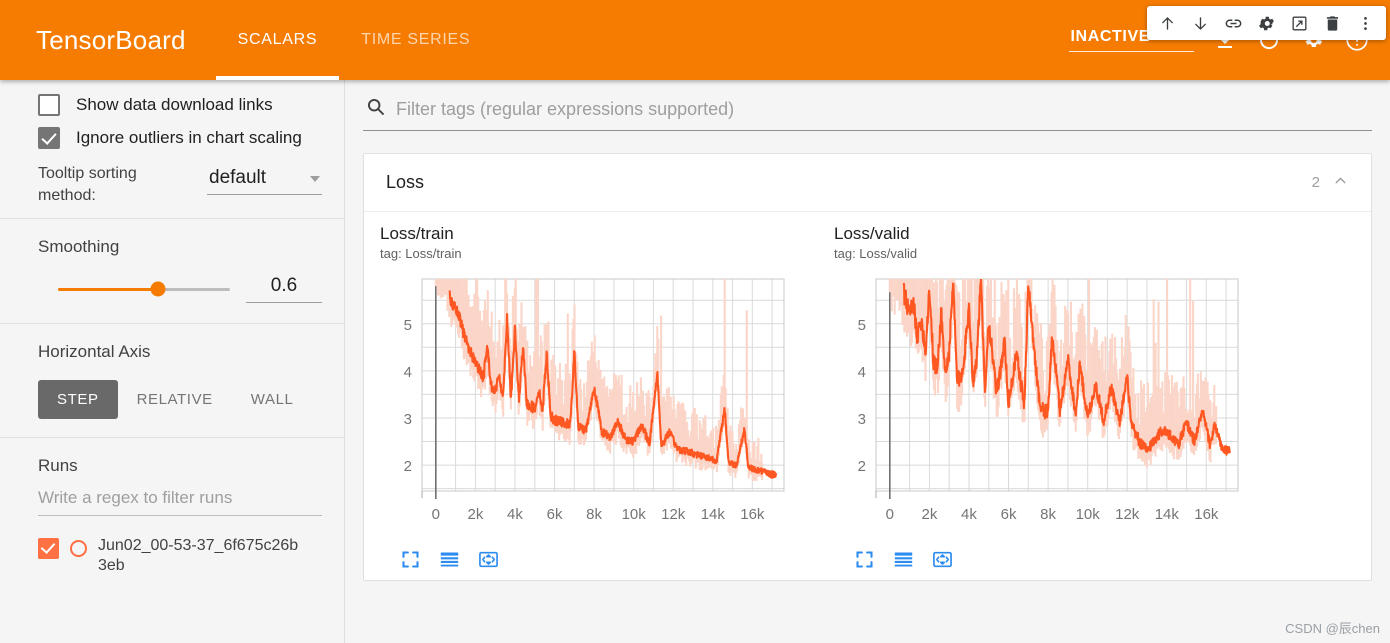 The height and width of the screenshot is (643, 1390). I want to click on slider-knob, so click(158, 289).